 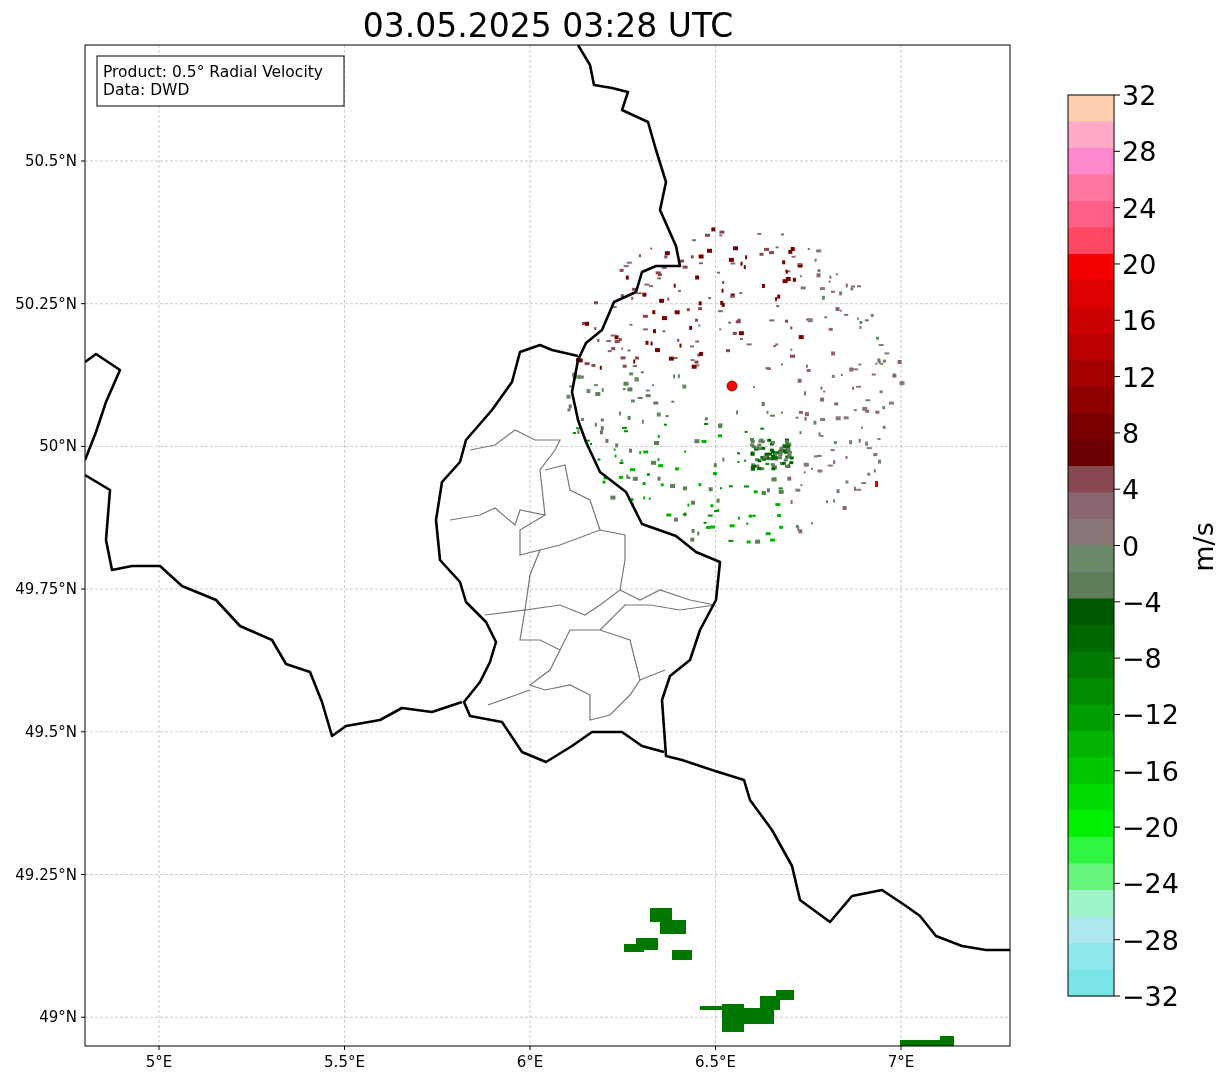 I want to click on axis-tick-label: 6.5°E, so click(x=715, y=1062).